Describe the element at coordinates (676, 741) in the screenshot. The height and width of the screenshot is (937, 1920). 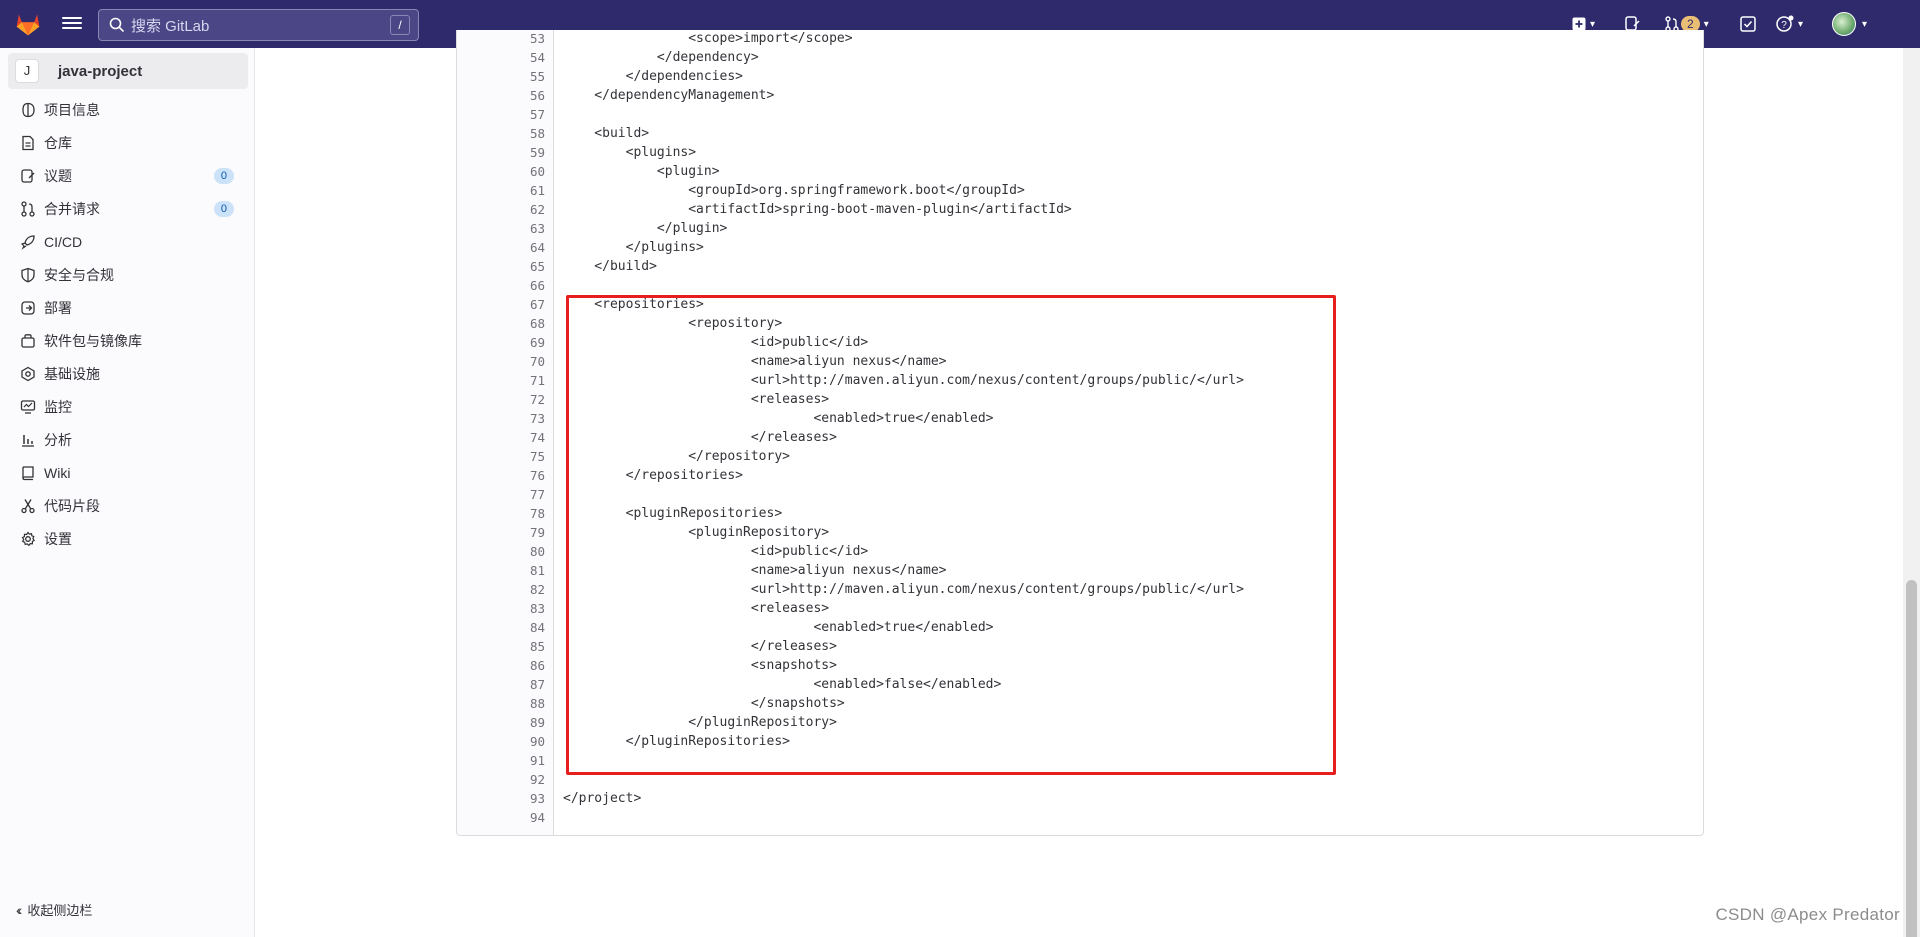
I see `code-text: </pluginRepositories>` at that location.